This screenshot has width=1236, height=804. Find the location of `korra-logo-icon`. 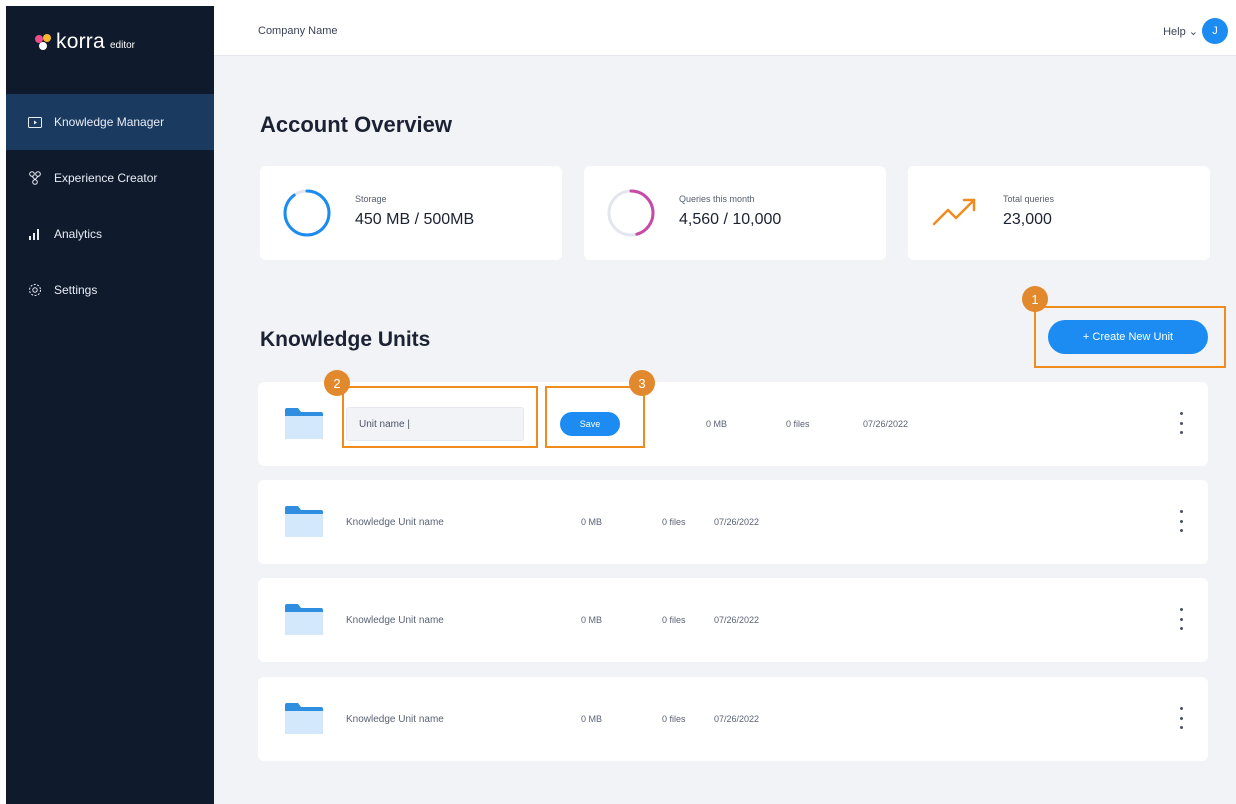

korra-logo-icon is located at coordinates (43, 42).